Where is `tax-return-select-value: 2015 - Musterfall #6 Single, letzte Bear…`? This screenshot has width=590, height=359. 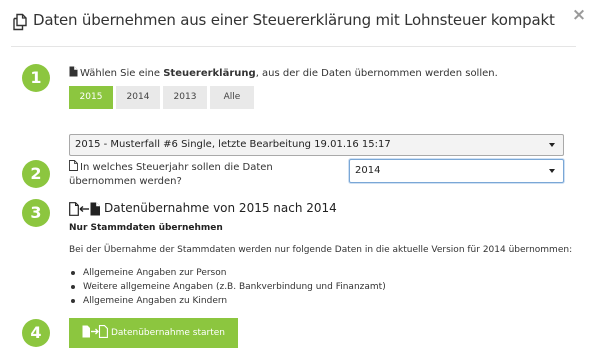 tax-return-select-value: 2015 - Musterfall #6 Single, letzte Bear… is located at coordinates (233, 144).